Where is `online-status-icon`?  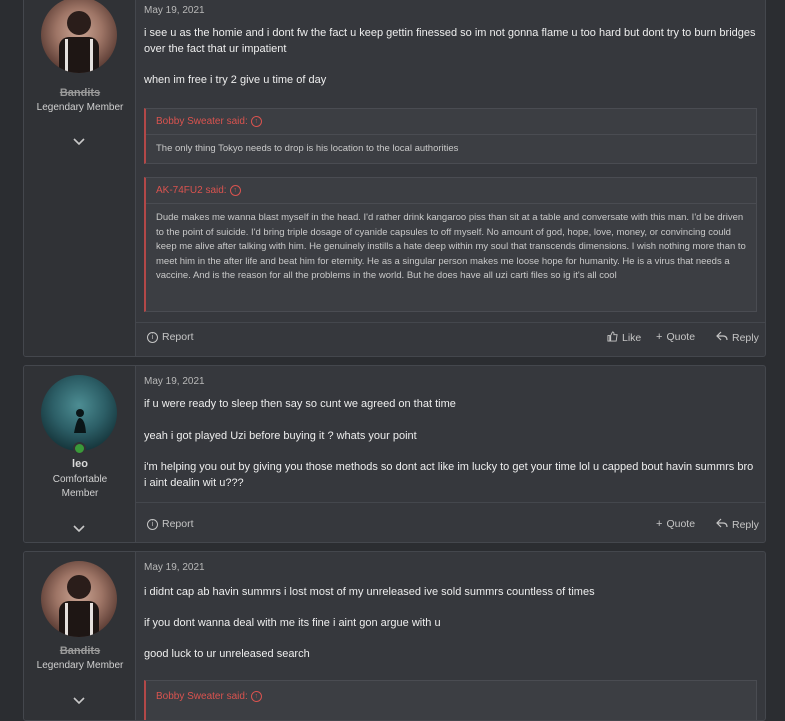 online-status-icon is located at coordinates (79, 448).